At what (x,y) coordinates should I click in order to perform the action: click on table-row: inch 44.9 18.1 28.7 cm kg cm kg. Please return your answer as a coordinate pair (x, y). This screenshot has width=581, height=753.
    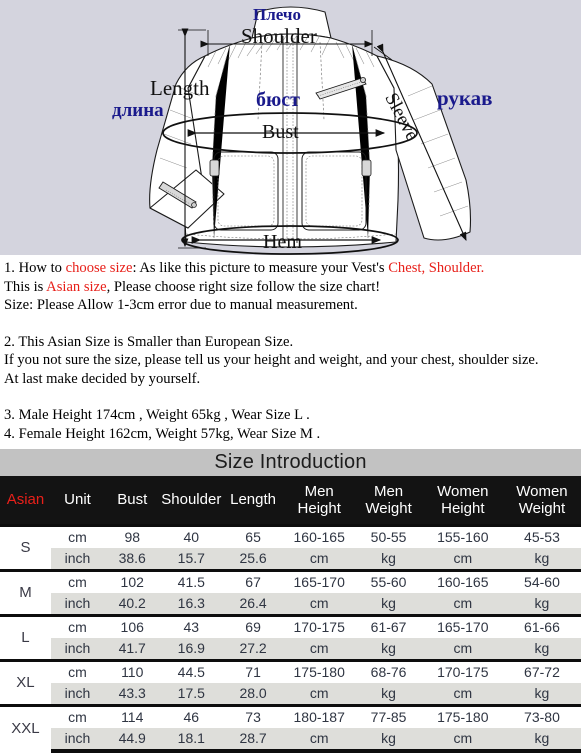
    Looking at the image, I should click on (290, 740).